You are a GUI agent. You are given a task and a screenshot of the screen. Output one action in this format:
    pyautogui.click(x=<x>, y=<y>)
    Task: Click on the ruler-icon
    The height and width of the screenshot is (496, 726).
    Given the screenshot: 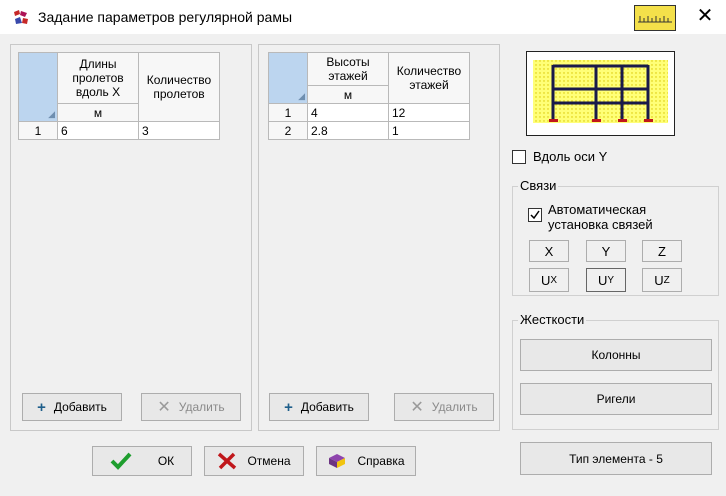 What is the action you would take?
    pyautogui.click(x=655, y=18)
    